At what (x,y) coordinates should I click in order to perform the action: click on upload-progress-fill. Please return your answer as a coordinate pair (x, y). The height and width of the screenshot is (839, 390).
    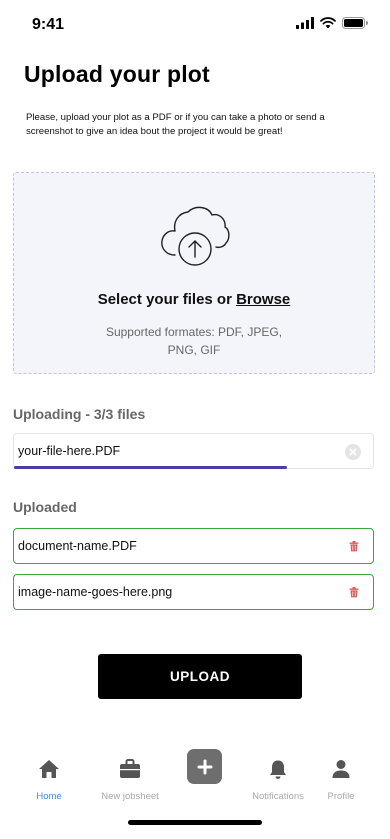
    Looking at the image, I should click on (150, 467).